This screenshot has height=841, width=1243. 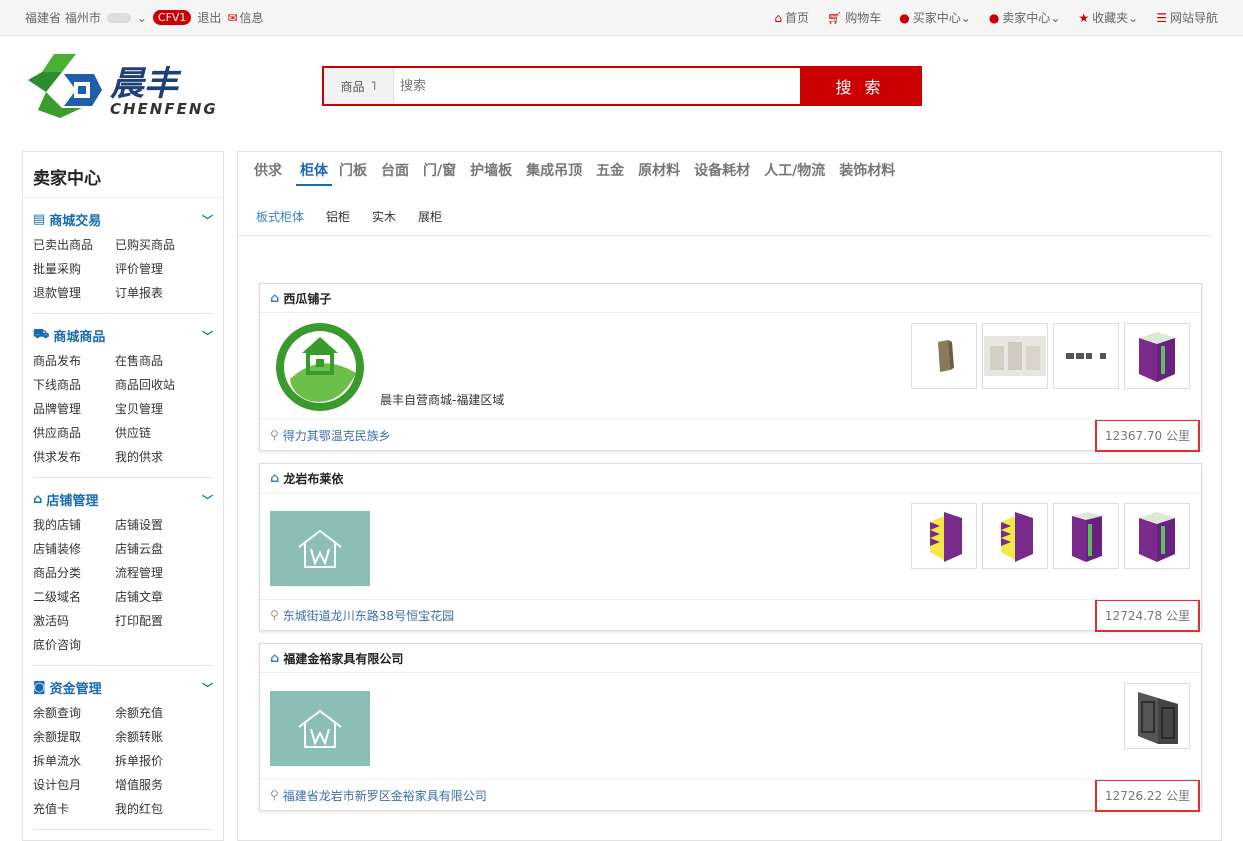 What do you see at coordinates (860, 86) in the screenshot?
I see `search-button: 搜 索` at bounding box center [860, 86].